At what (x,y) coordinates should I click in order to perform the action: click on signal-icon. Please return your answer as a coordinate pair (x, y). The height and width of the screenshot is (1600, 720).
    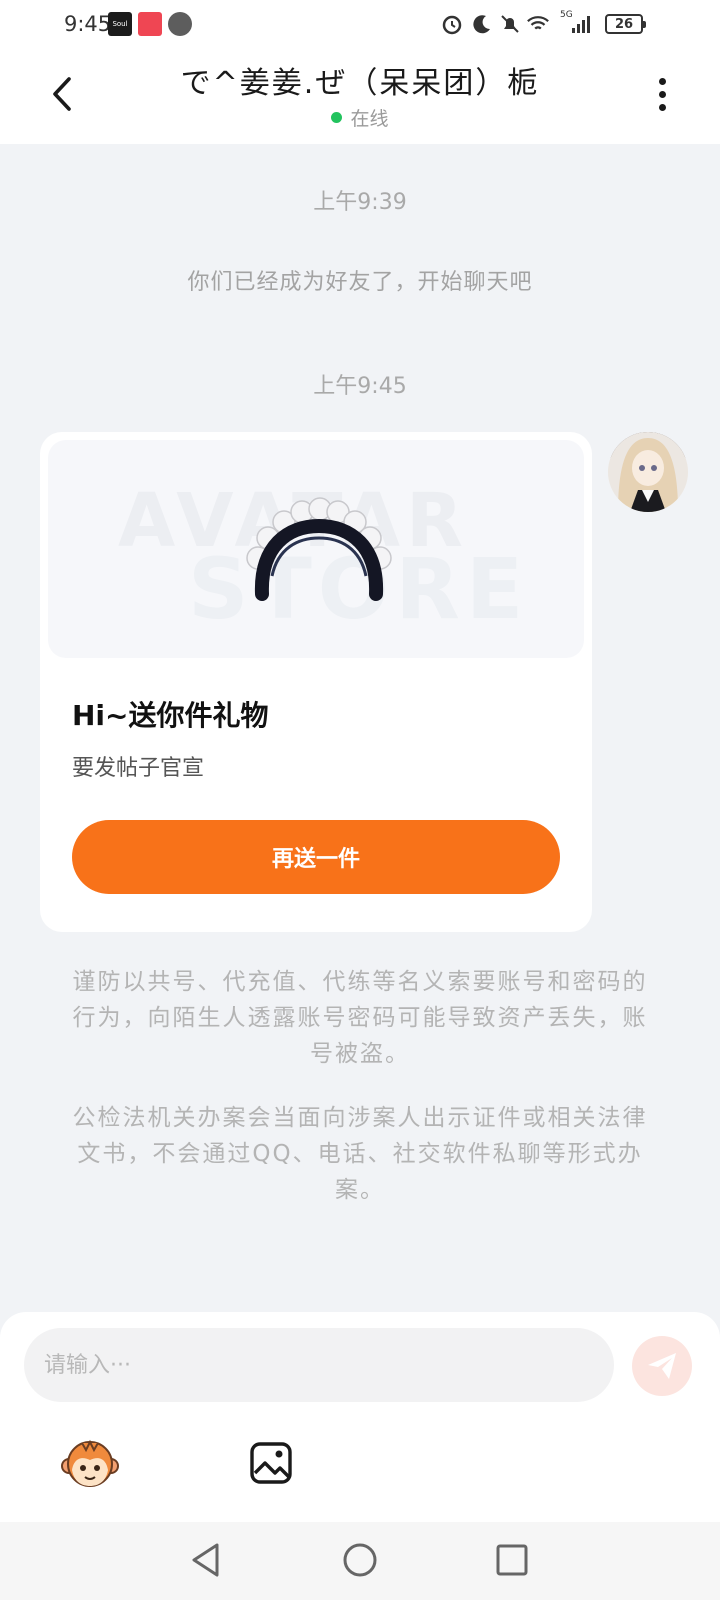
    Looking at the image, I should click on (582, 24).